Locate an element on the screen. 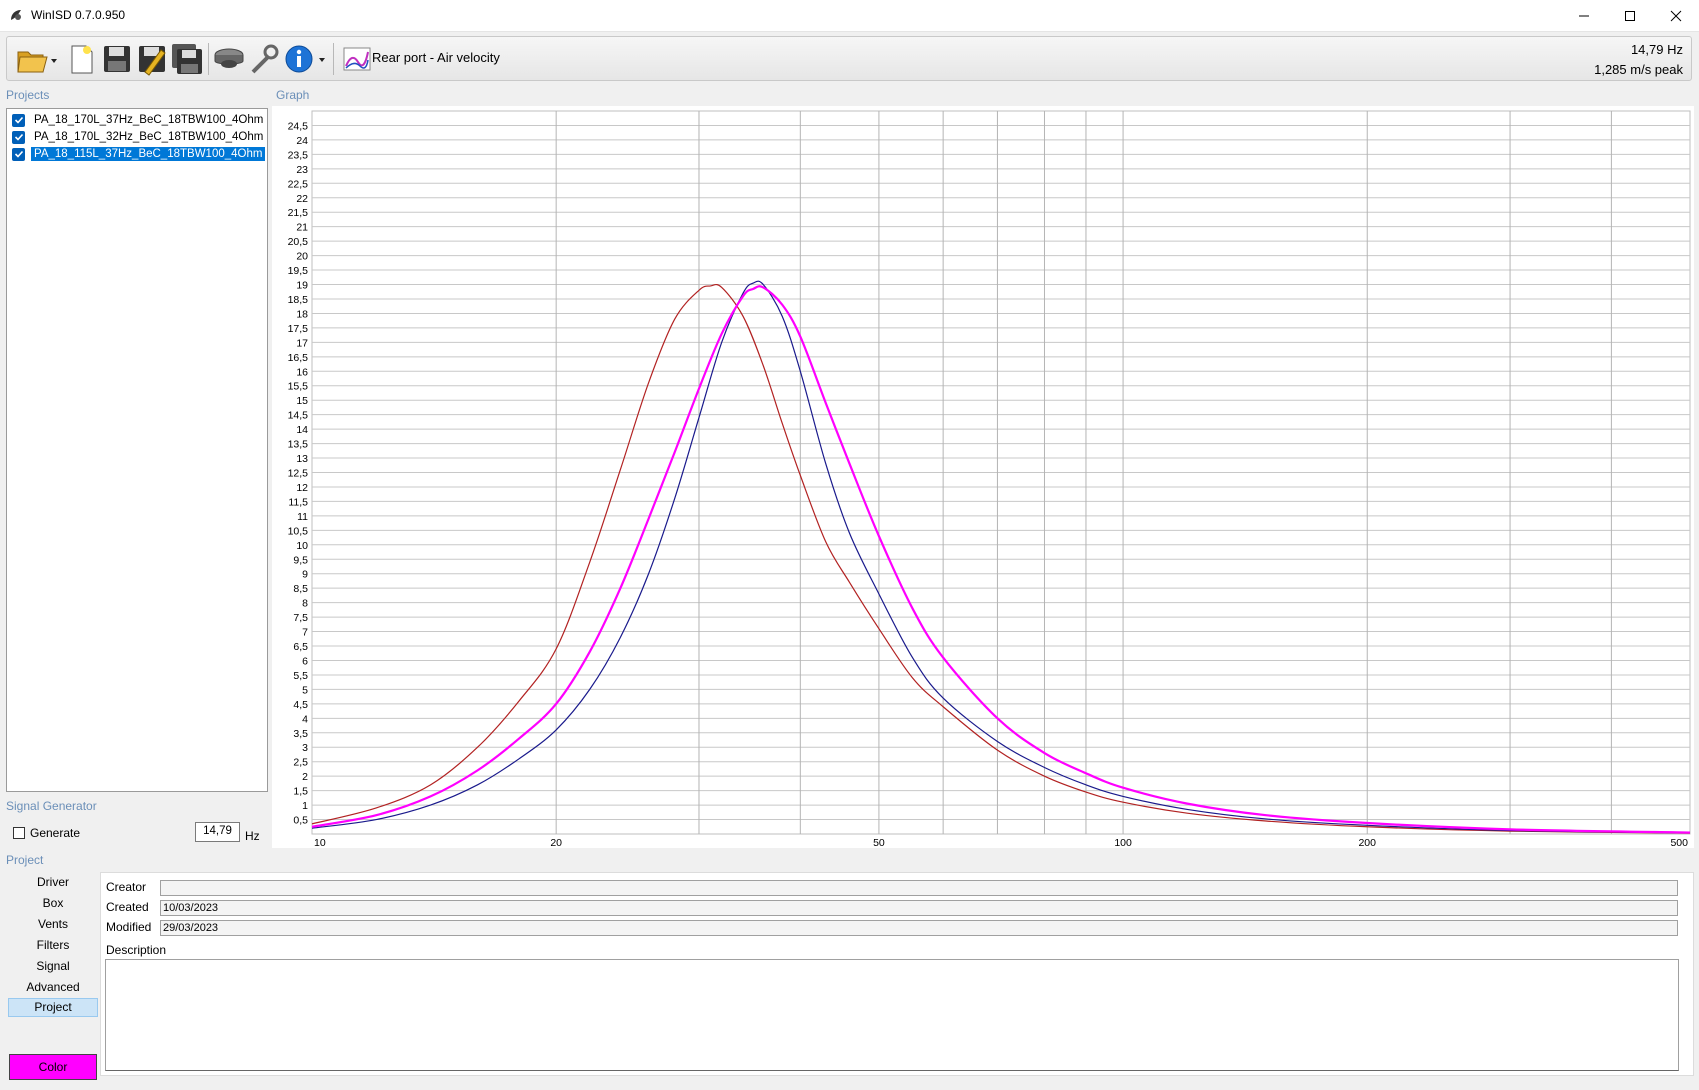 The height and width of the screenshot is (1090, 1699). frequency-unit-label: Hz is located at coordinates (252, 836).